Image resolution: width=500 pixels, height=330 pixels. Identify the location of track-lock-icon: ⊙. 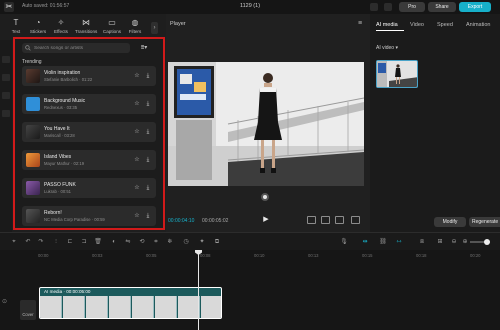
(4, 301).